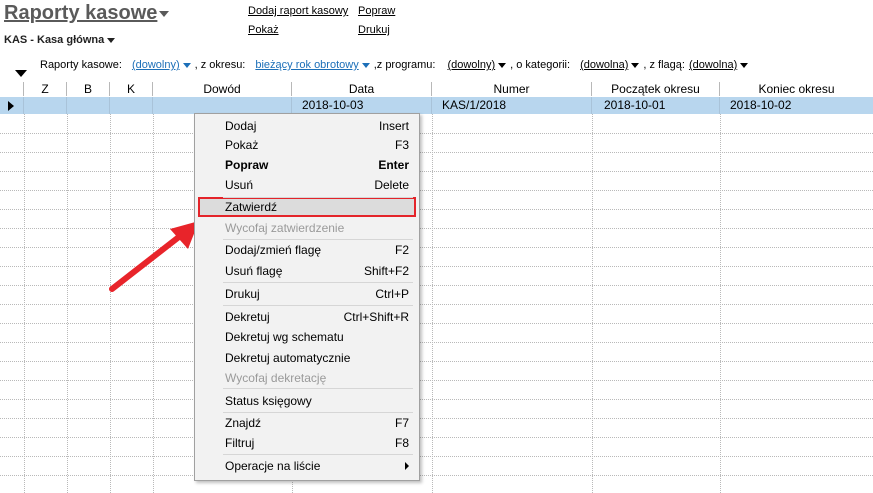 The image size is (873, 493). Describe the element at coordinates (401, 250) in the screenshot. I see `menu-item-shortcut: F2` at that location.